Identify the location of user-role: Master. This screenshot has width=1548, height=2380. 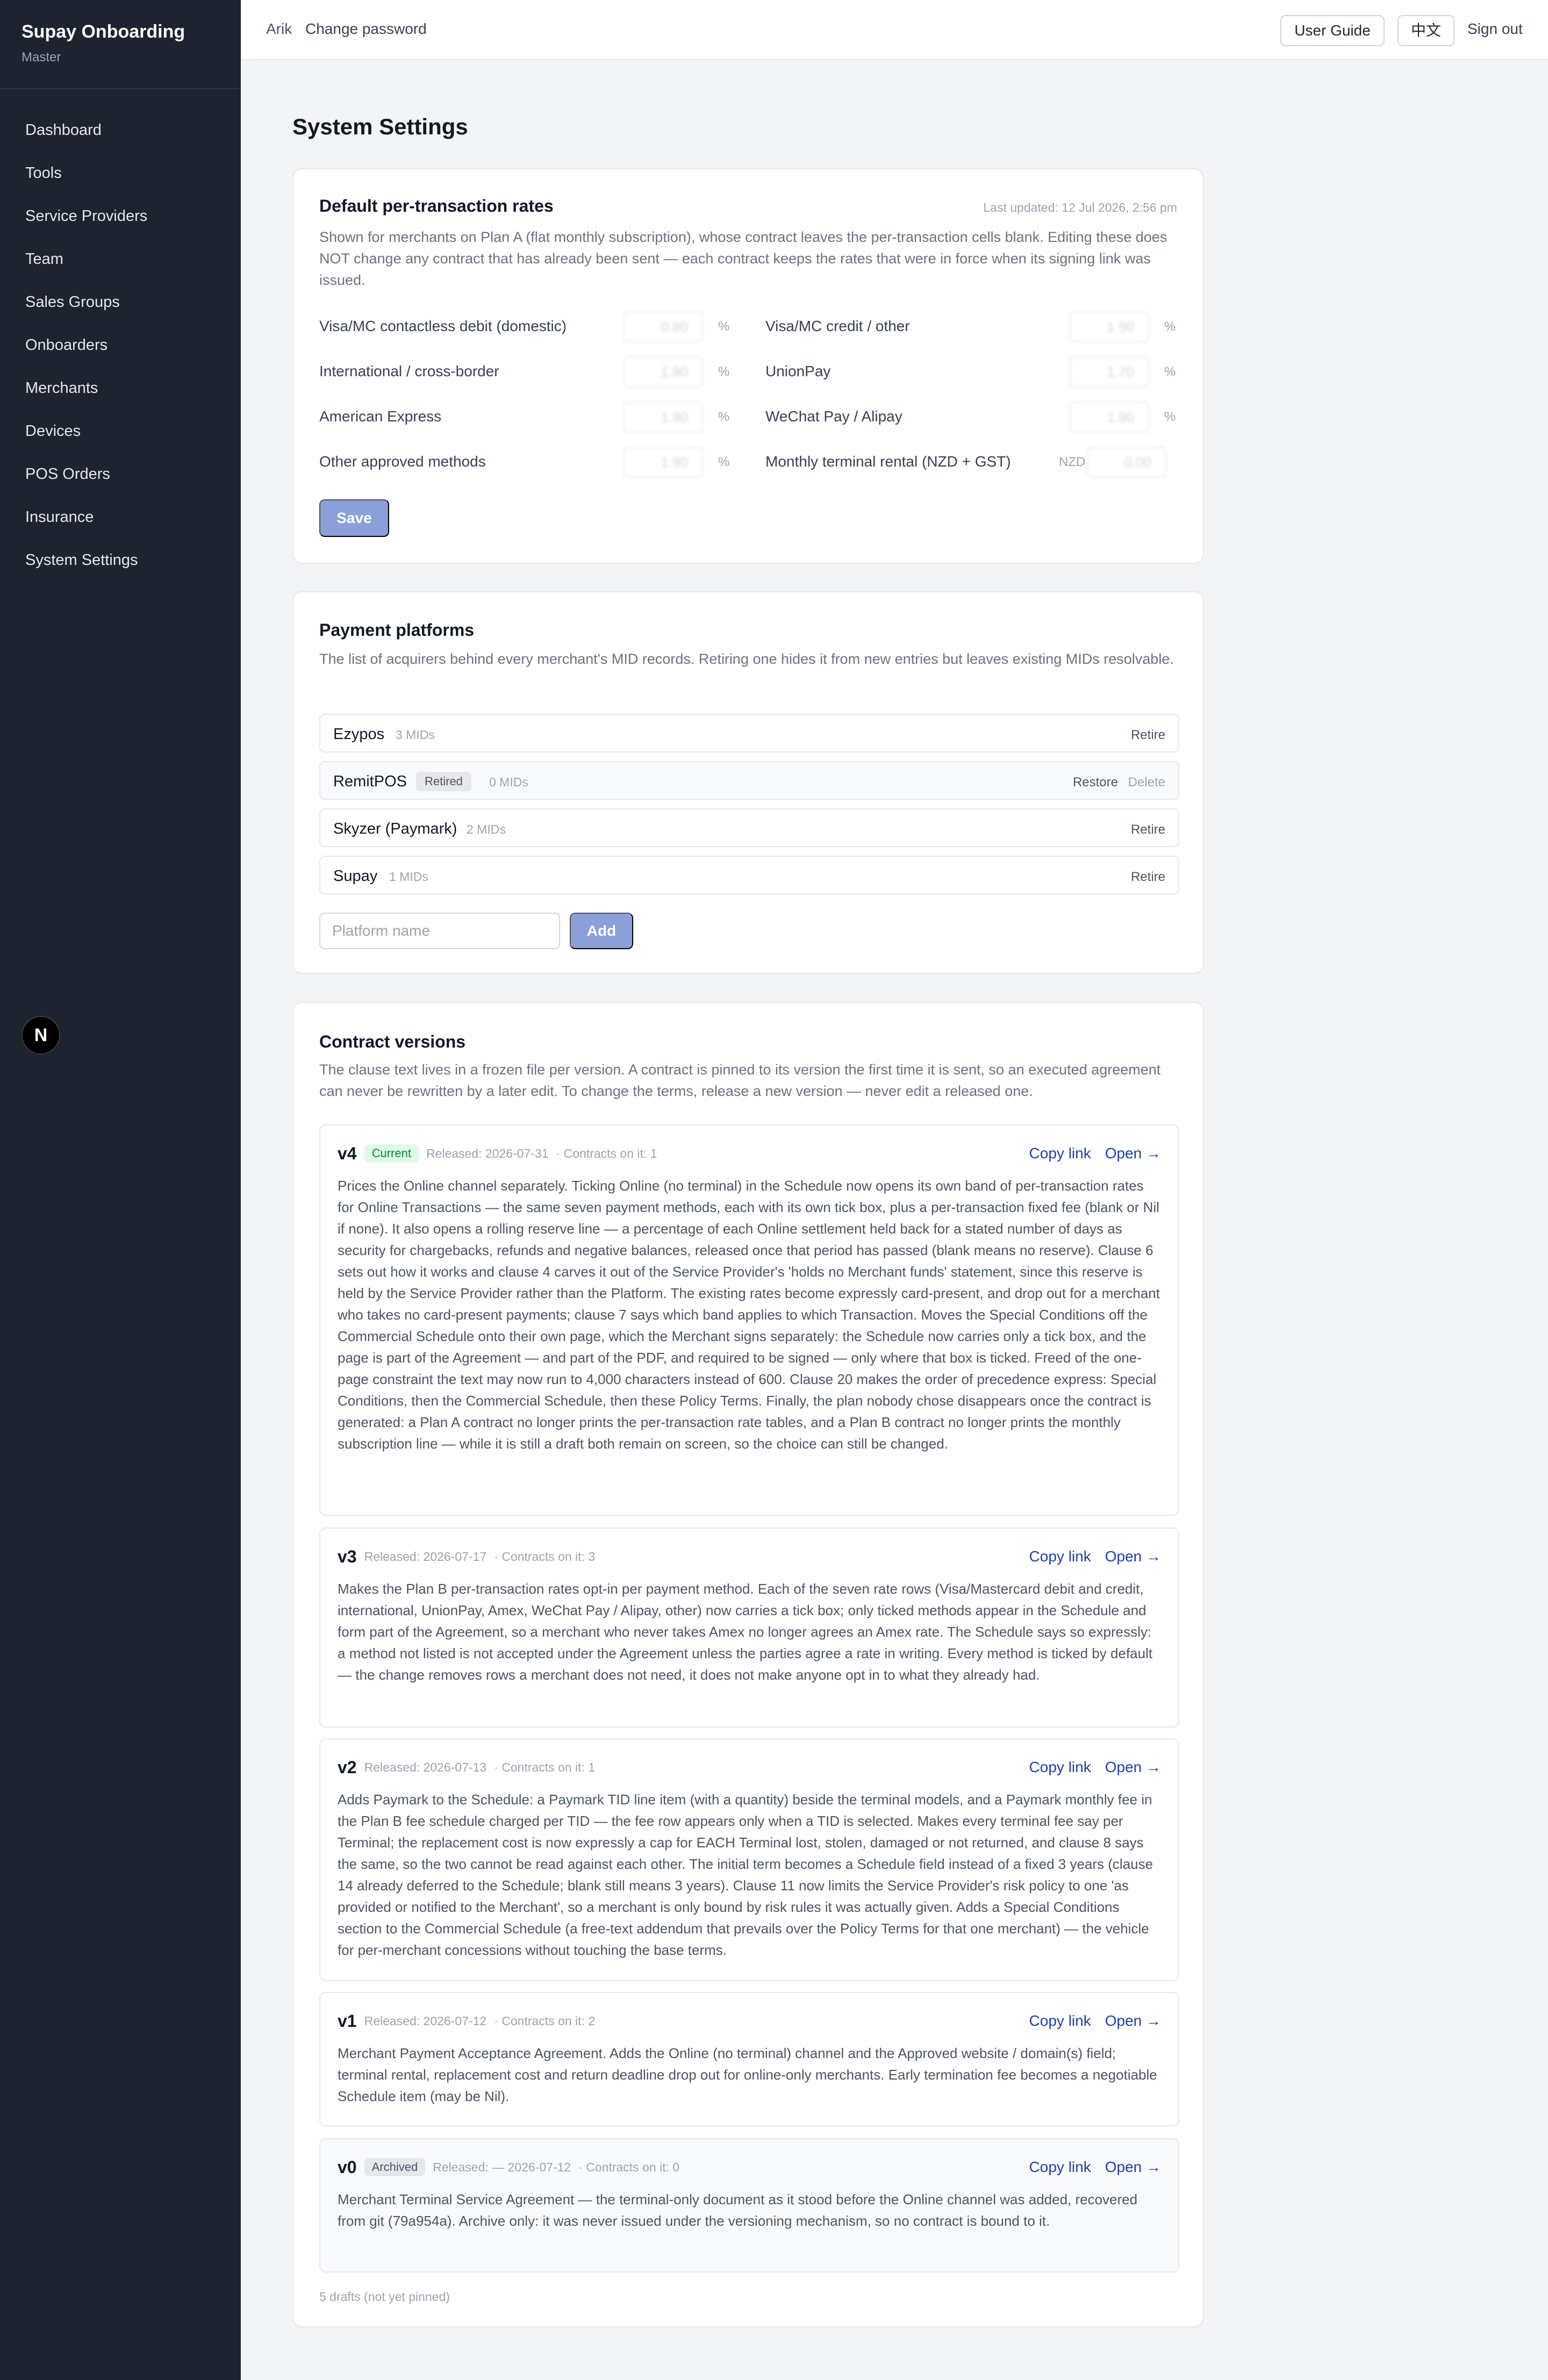
(41, 57).